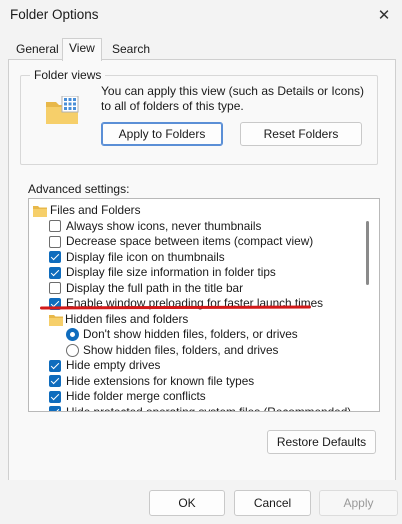 The height and width of the screenshot is (524, 402). Describe the element at coordinates (272, 503) in the screenshot. I see `cancel-button: Cancel` at that location.